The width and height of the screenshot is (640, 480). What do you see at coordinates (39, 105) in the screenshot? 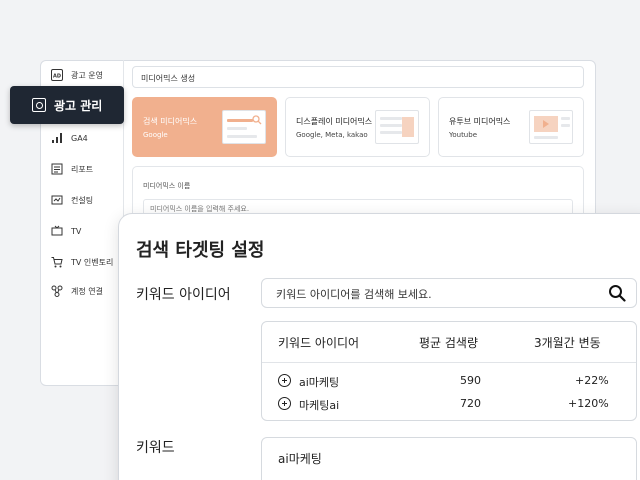
I see `gear-icon` at bounding box center [39, 105].